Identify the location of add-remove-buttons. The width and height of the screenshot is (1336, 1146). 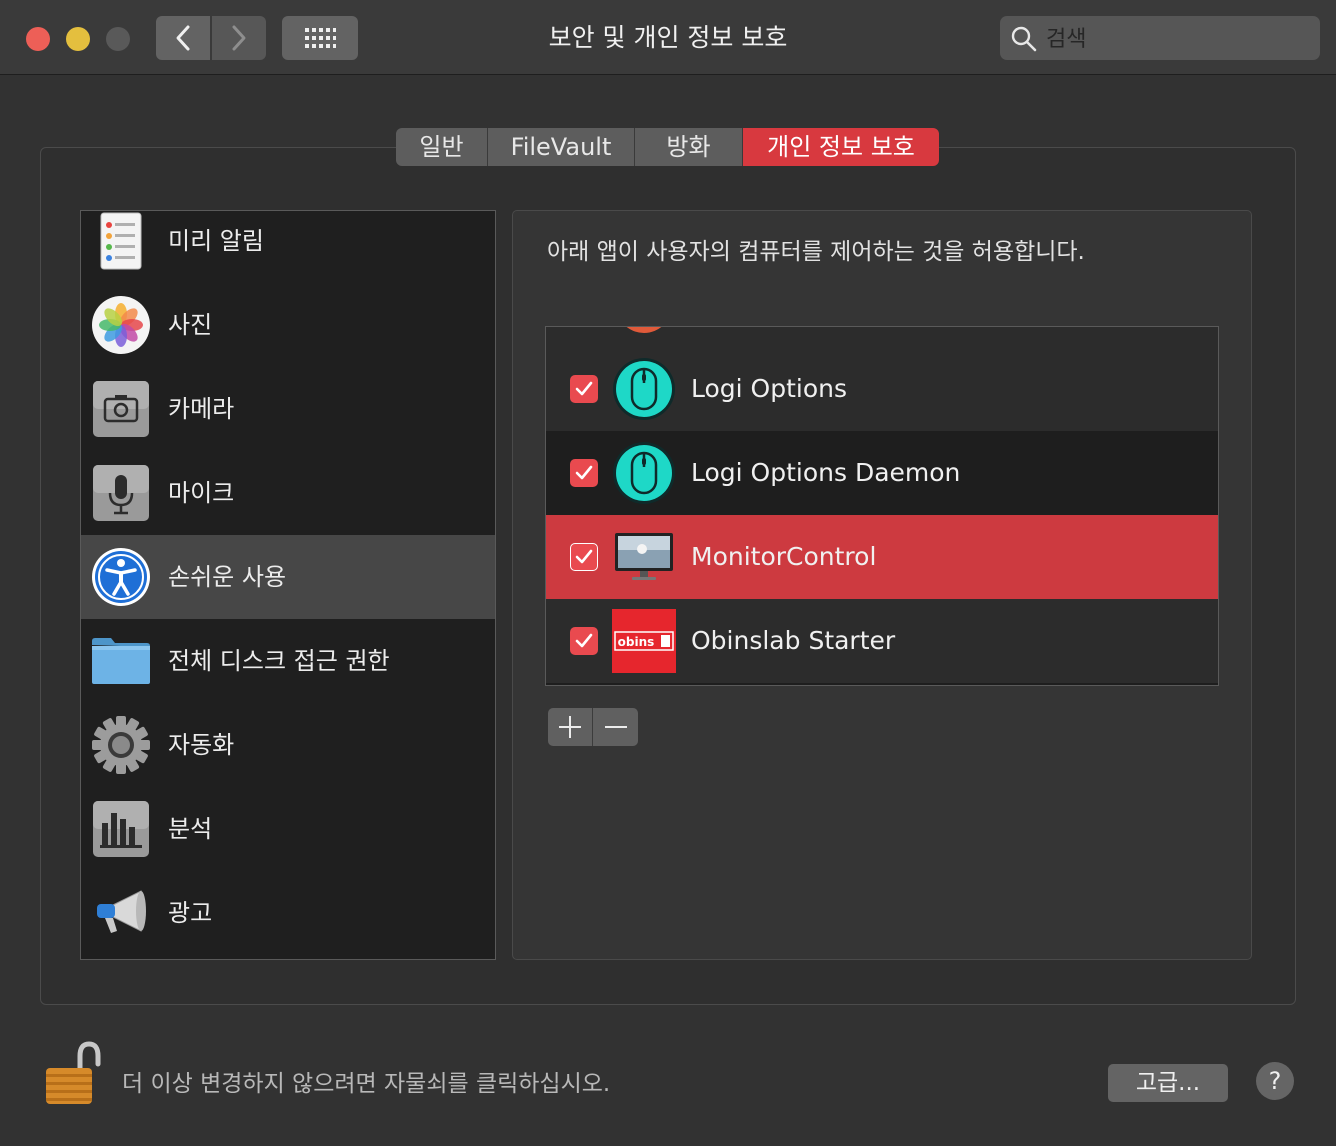
(593, 727).